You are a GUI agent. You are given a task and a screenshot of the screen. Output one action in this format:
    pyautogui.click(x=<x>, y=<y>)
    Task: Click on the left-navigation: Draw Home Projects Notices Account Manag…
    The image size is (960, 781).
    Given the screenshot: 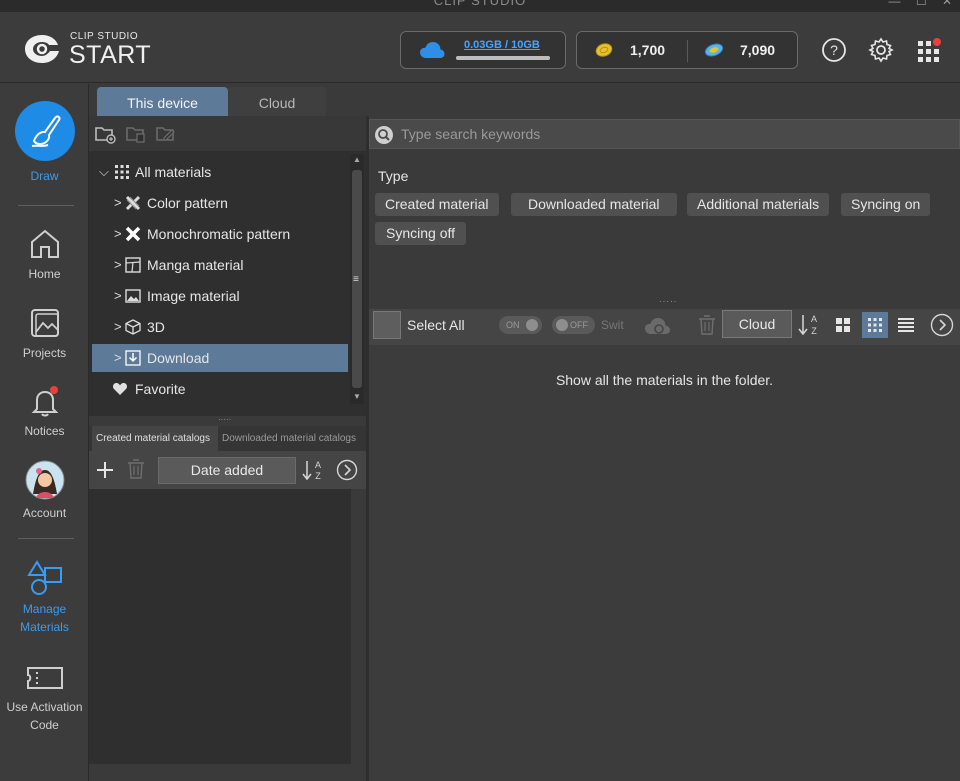 What is the action you would take?
    pyautogui.click(x=44, y=432)
    